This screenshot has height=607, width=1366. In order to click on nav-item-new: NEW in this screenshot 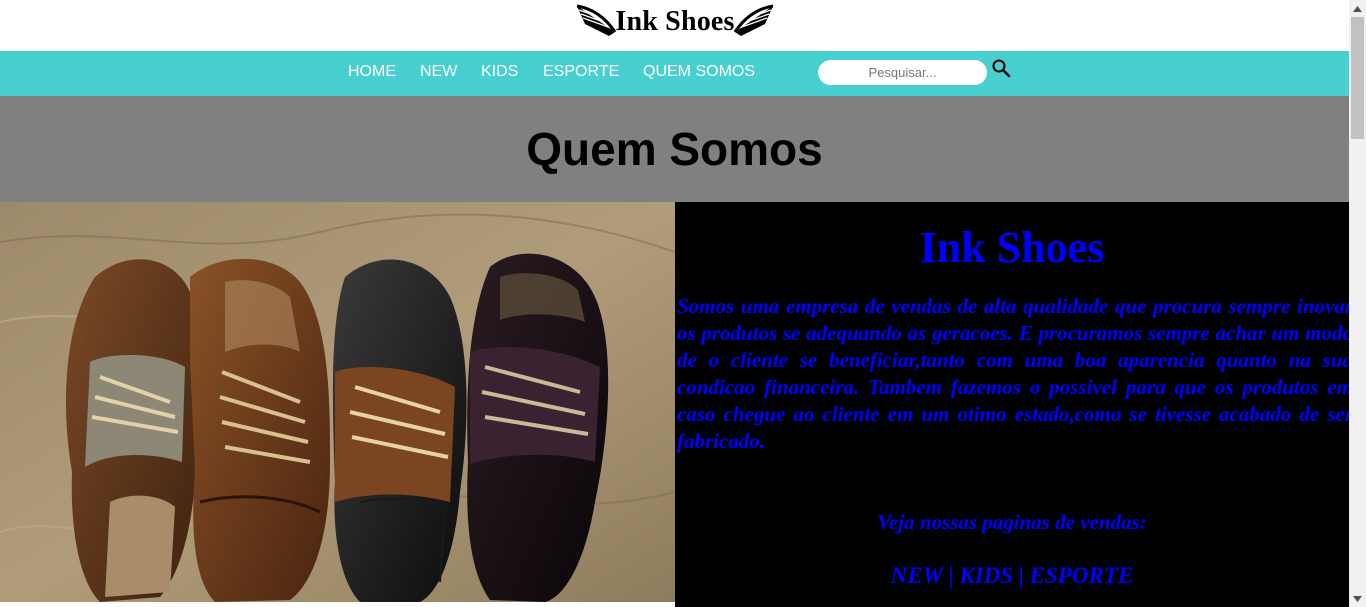, I will do `click(438, 72)`.